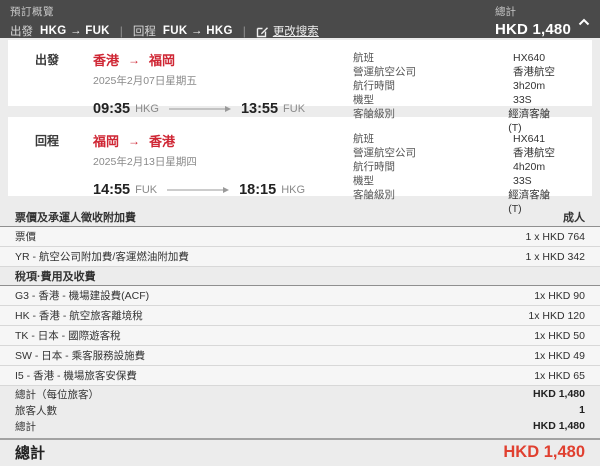 This screenshot has height=466, width=600. What do you see at coordinates (559, 394) in the screenshot?
I see `total-per-passenger-value: HKD 1,480` at bounding box center [559, 394].